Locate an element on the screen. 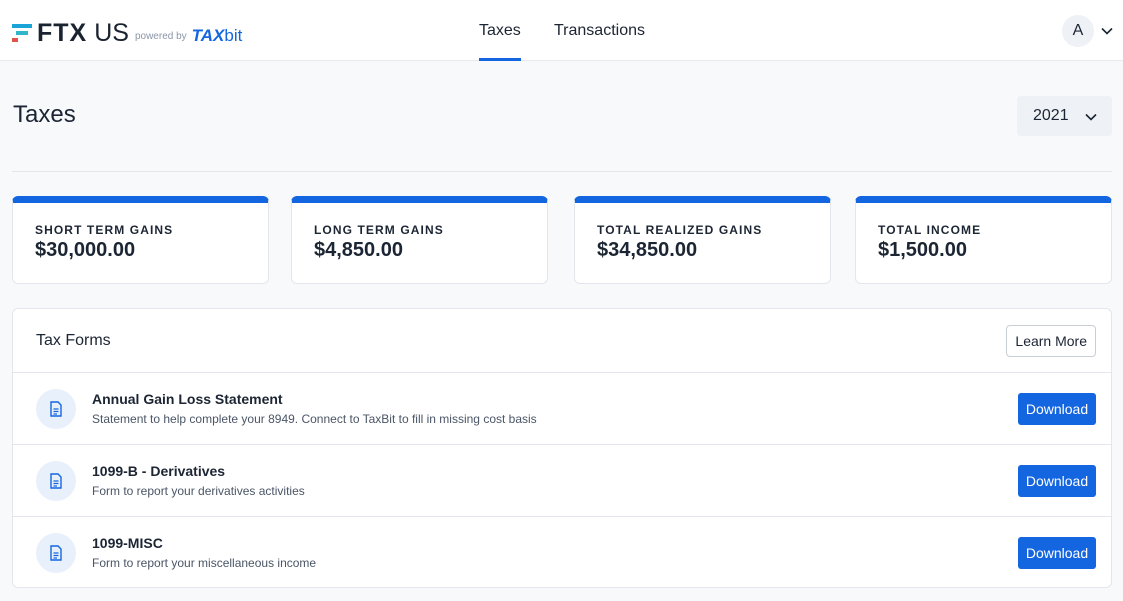 The height and width of the screenshot is (601, 1123). stat-label: LONG TERM GAINS is located at coordinates (379, 230).